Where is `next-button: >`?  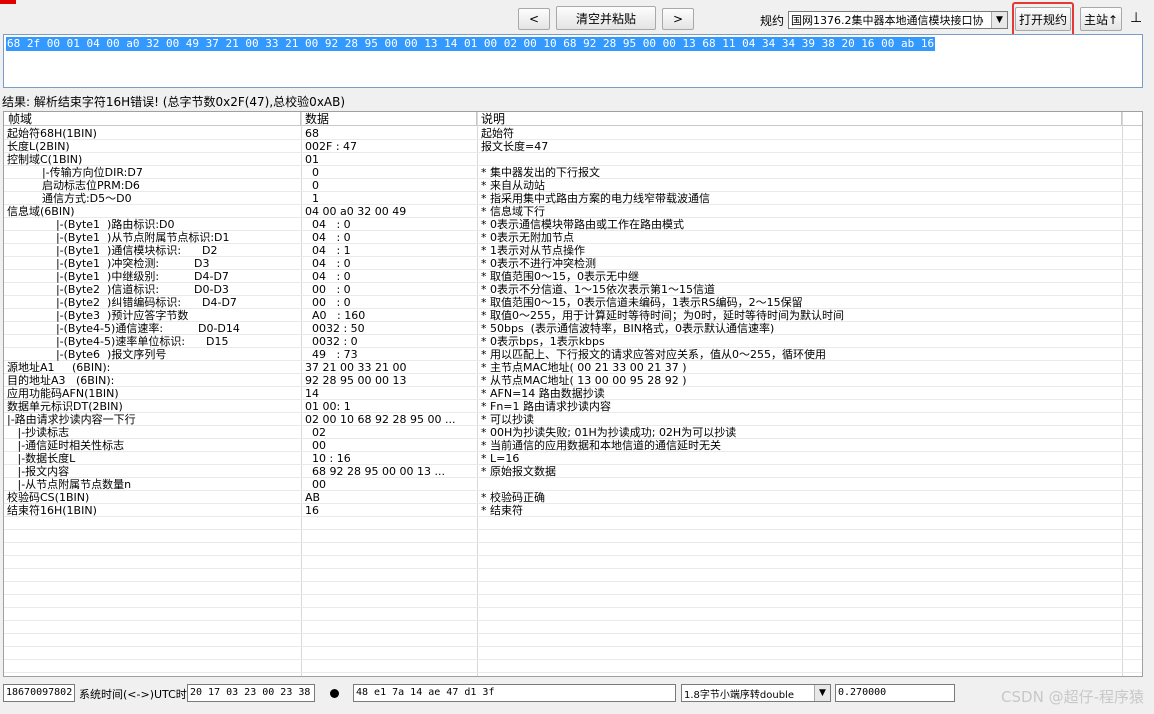 next-button: > is located at coordinates (678, 19).